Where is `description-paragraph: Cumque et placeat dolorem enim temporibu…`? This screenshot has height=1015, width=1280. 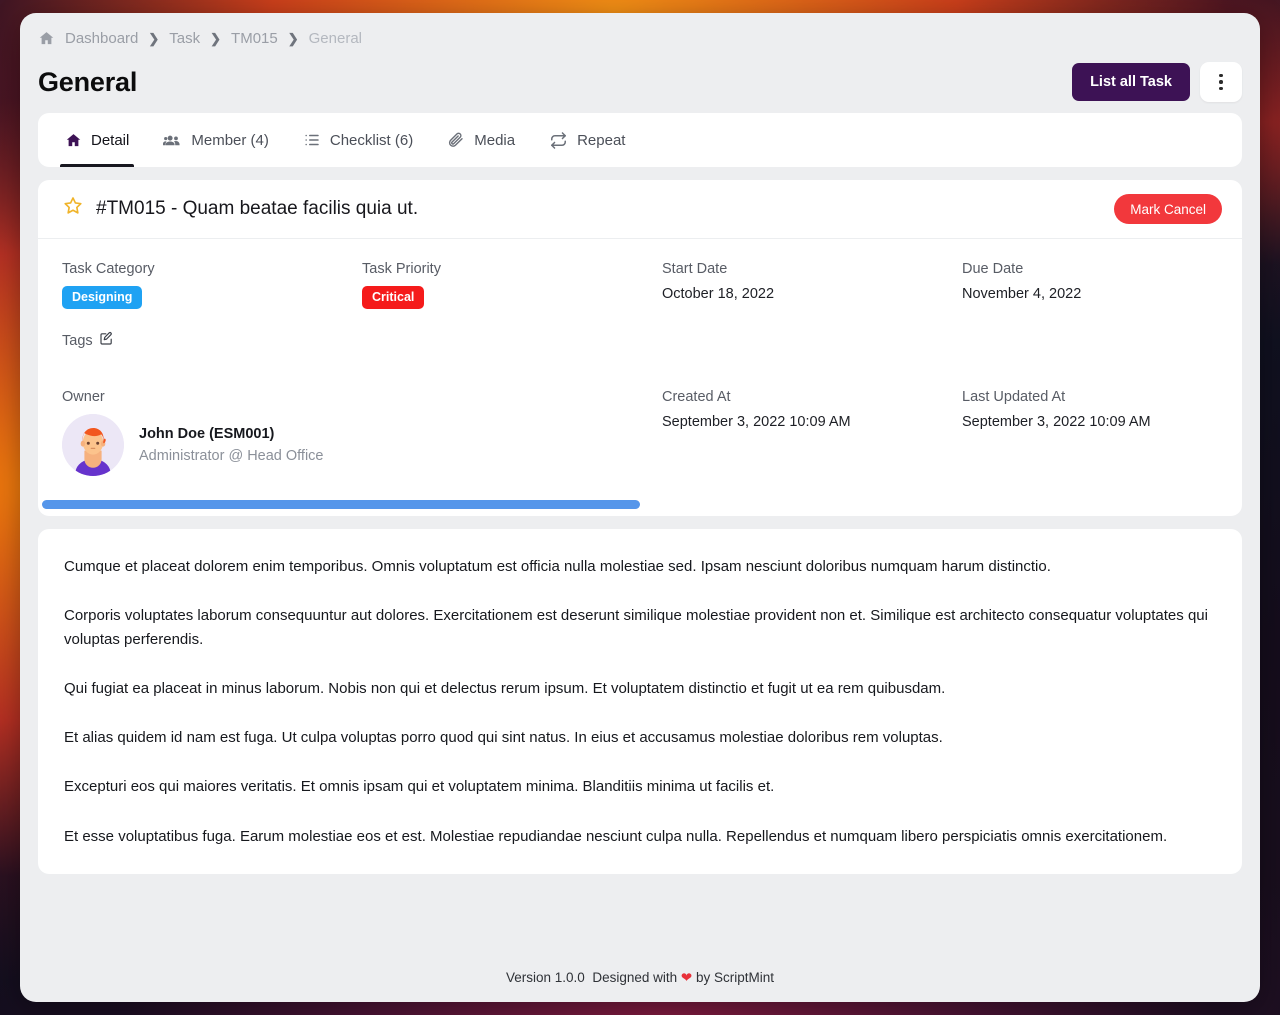
description-paragraph: Cumque et placeat dolorem enim temporibu… is located at coordinates (557, 566).